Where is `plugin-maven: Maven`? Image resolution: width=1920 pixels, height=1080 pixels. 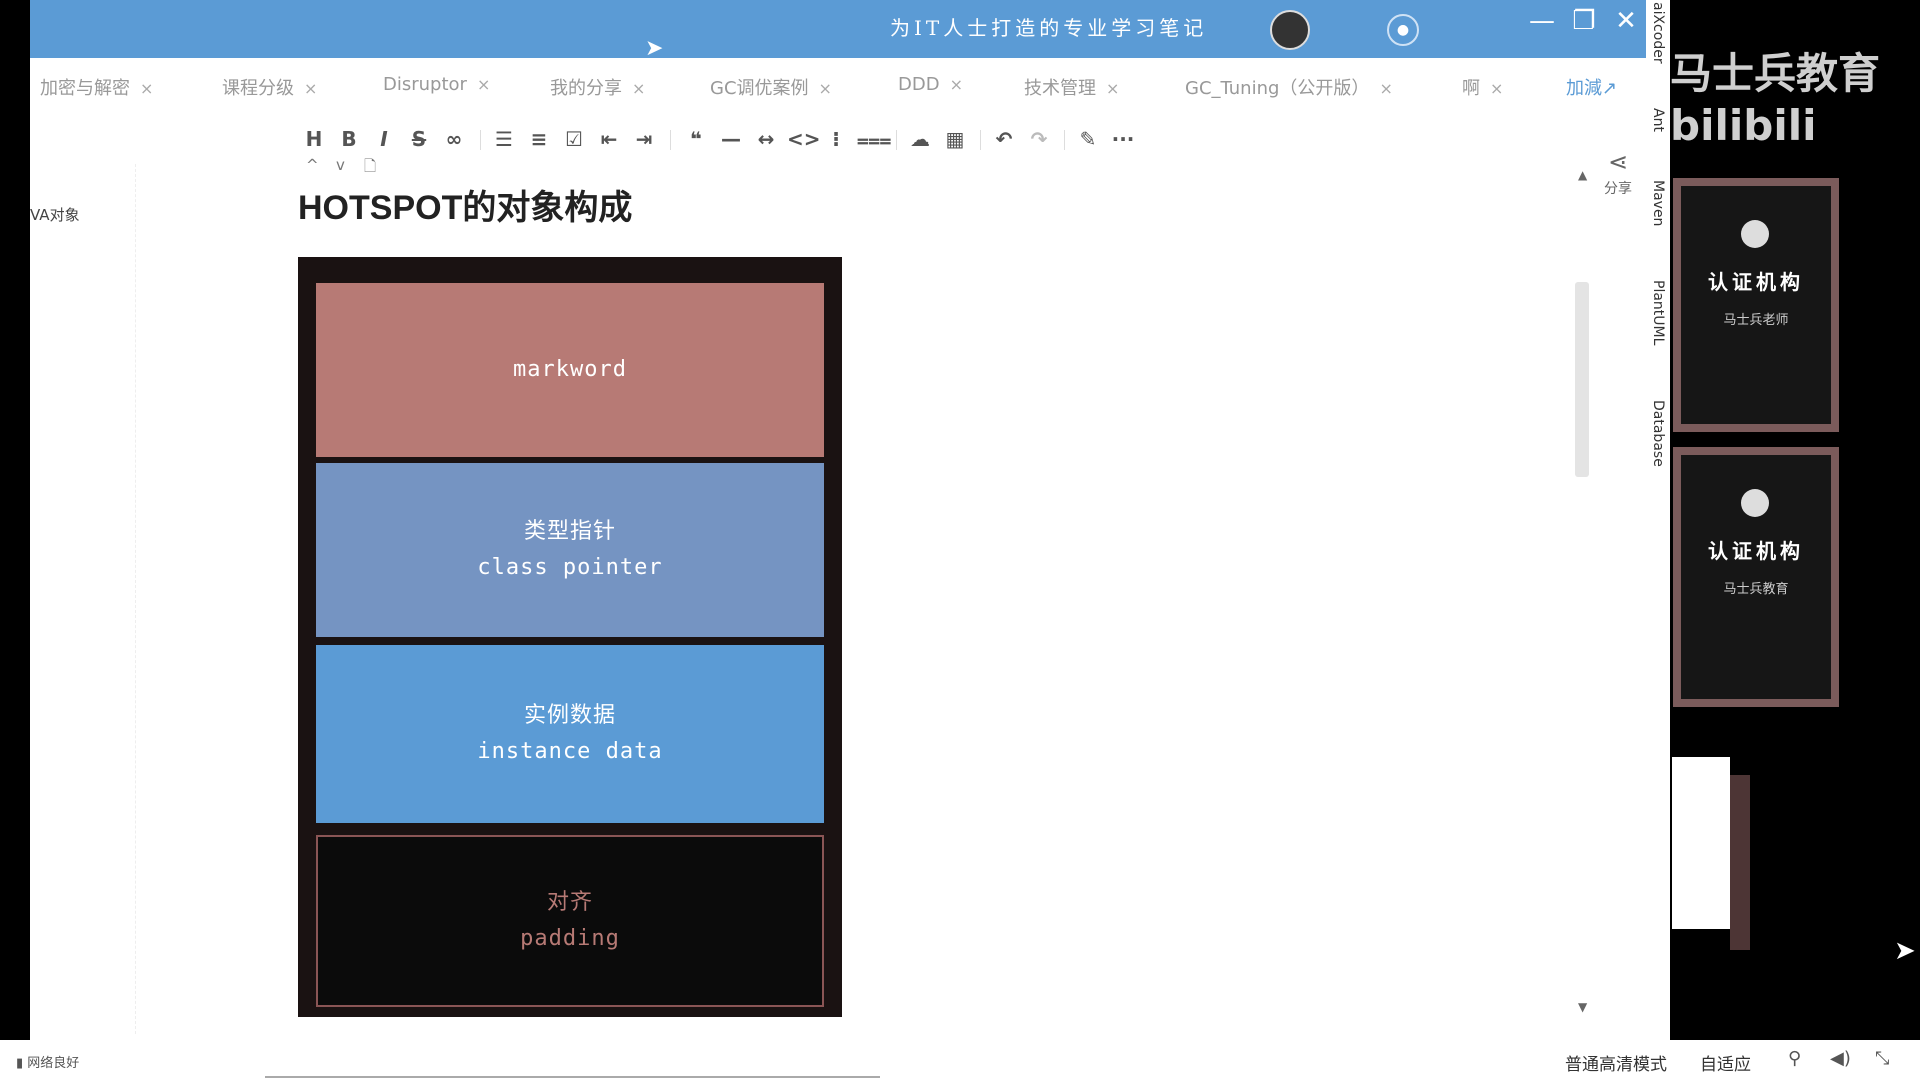
plugin-maven: Maven is located at coordinates (1658, 203).